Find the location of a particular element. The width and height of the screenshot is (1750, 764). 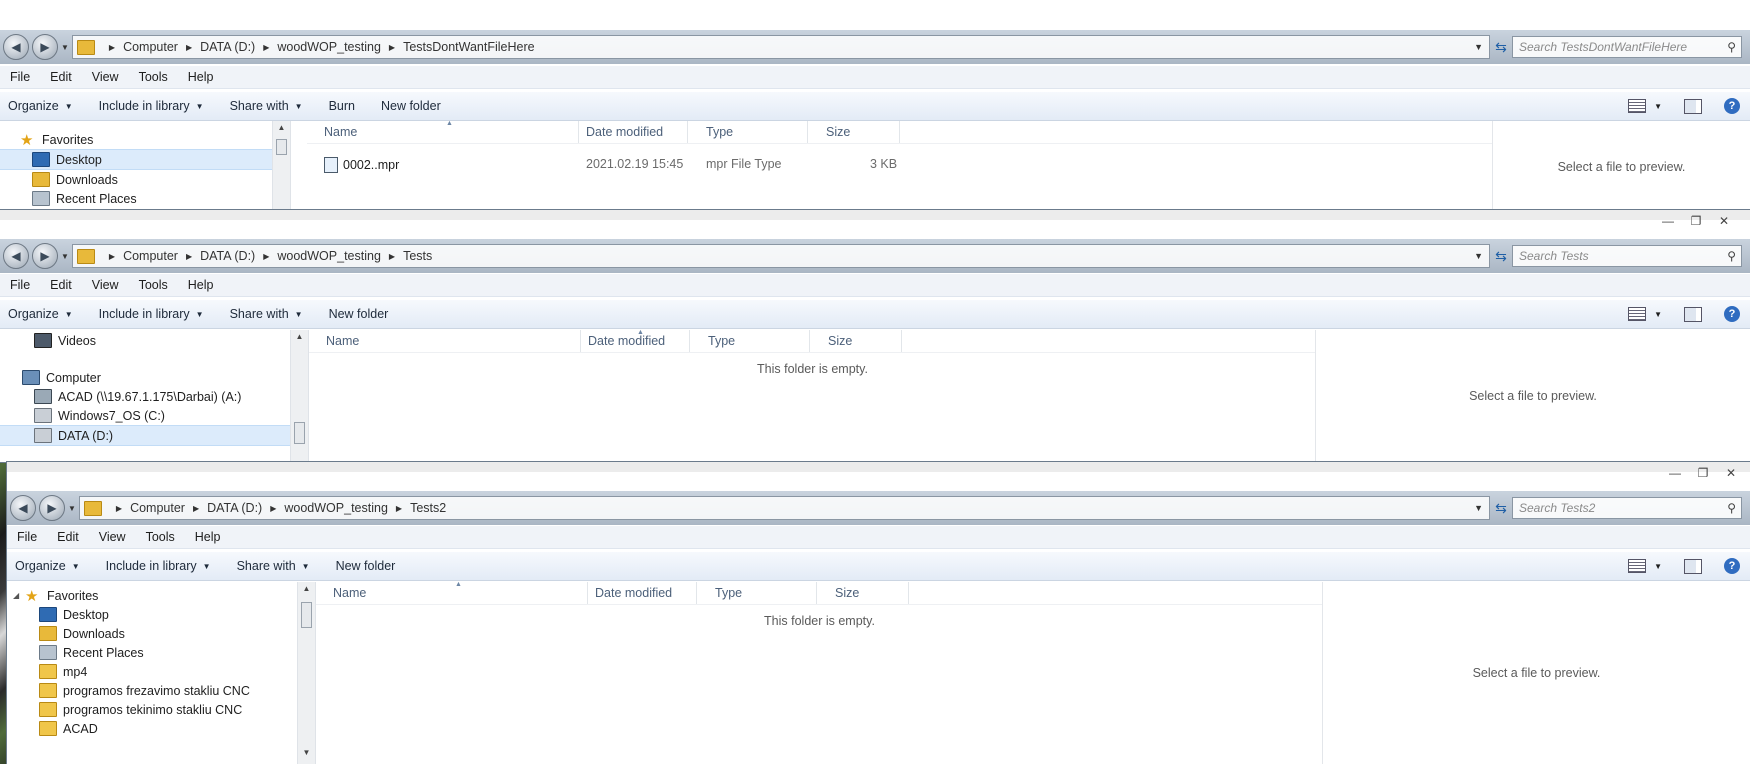

nav-item-drive-c: Windows7_OS (C:) is located at coordinates (145, 415).